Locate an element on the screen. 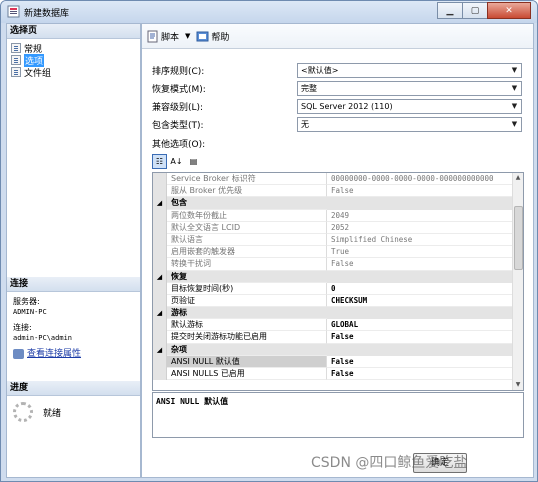 This screenshot has width=538, height=482. recovery-model-select: 完整 ▼ is located at coordinates (409, 88).